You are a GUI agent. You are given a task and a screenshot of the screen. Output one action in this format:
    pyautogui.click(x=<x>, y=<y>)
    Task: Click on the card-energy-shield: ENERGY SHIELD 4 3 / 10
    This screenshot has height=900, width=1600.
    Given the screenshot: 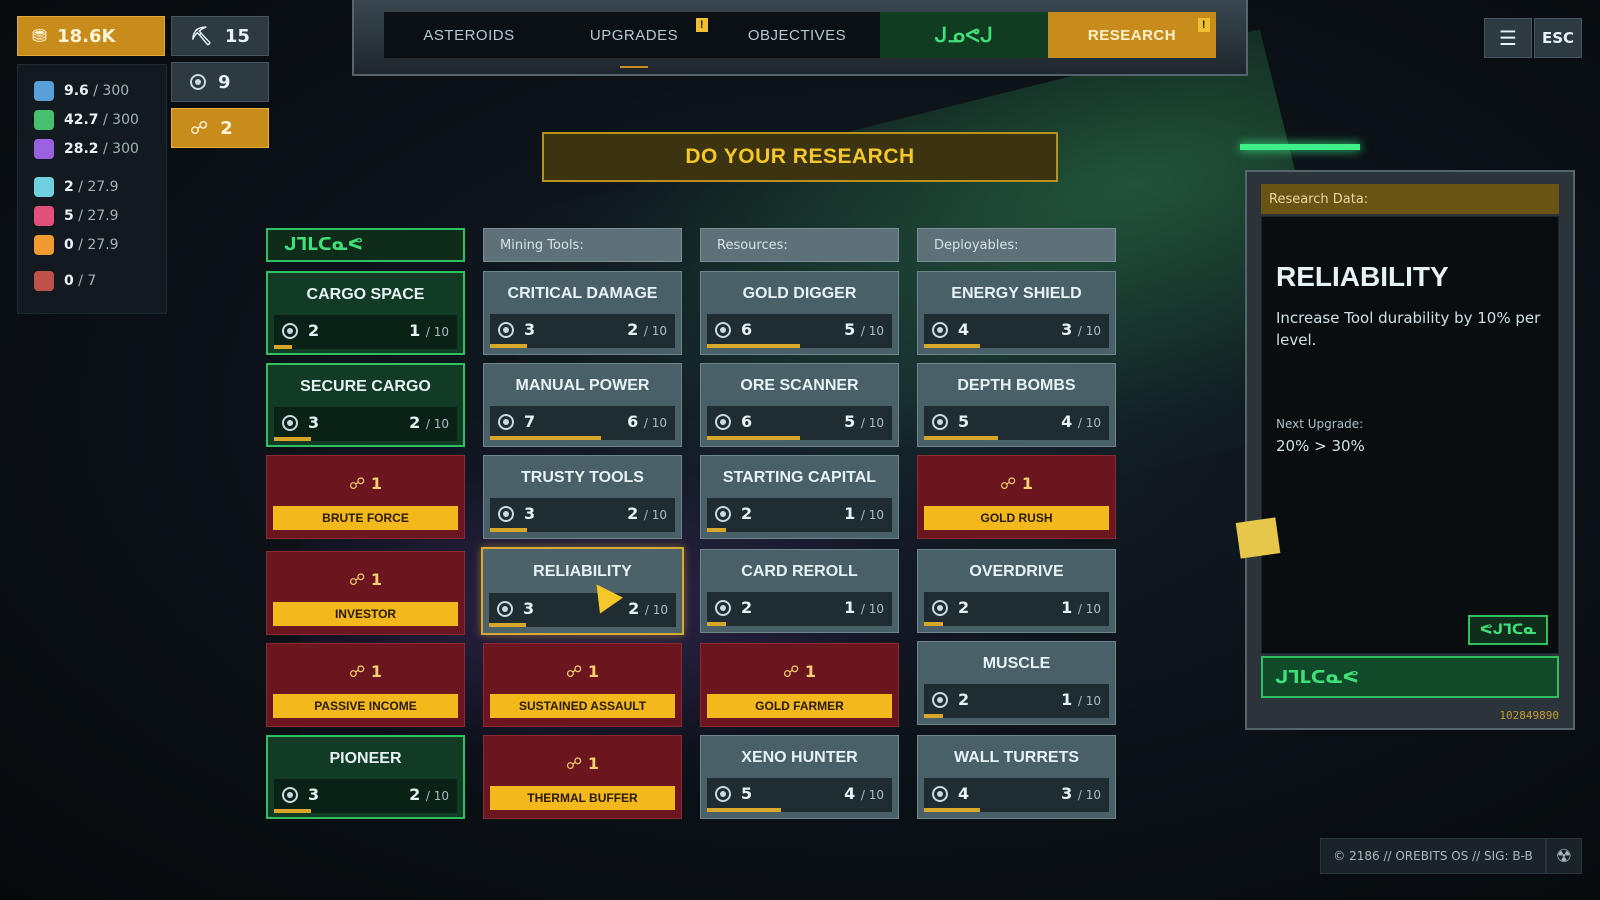 What is the action you would take?
    pyautogui.click(x=1016, y=313)
    